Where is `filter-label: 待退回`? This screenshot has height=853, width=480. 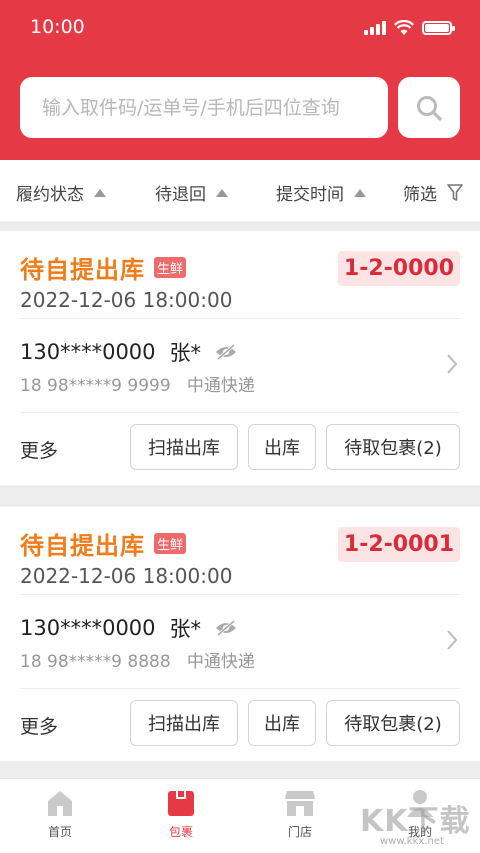 filter-label: 待退回 is located at coordinates (180, 195).